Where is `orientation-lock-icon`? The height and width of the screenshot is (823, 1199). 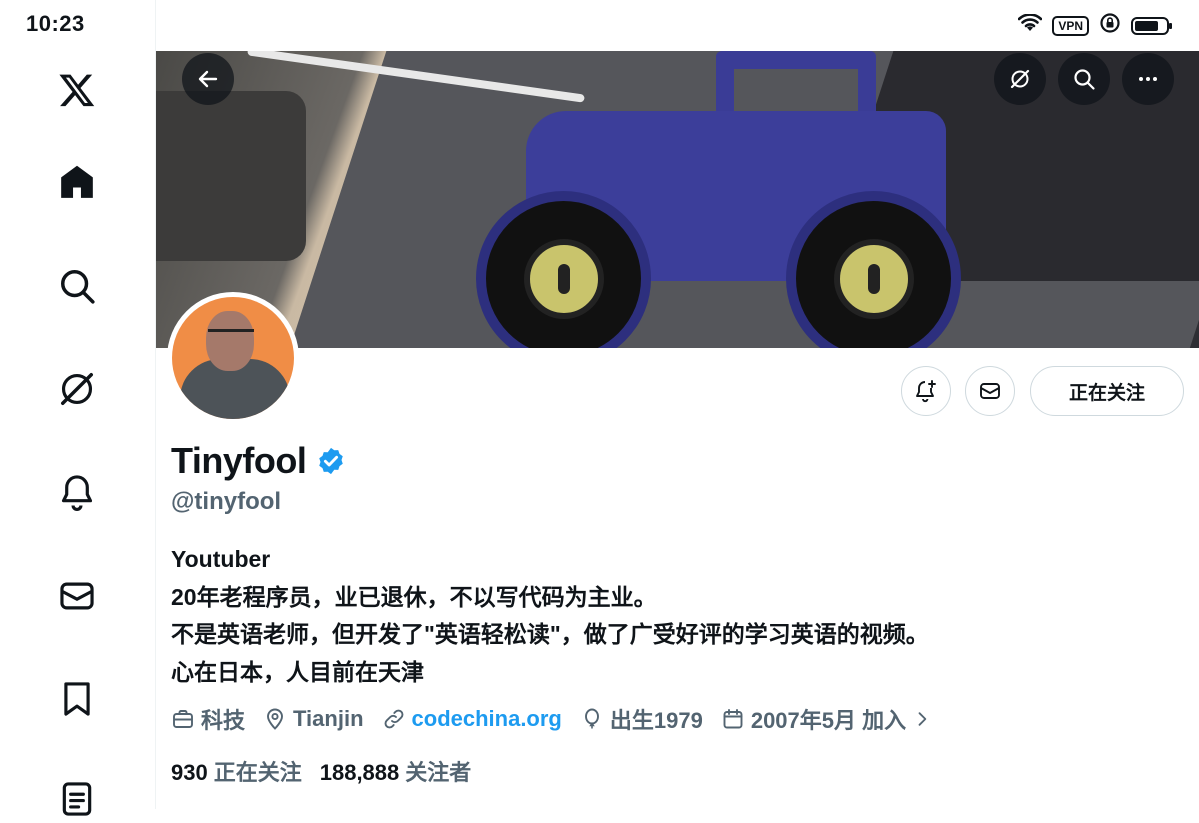
orientation-lock-icon is located at coordinates (1110, 25).